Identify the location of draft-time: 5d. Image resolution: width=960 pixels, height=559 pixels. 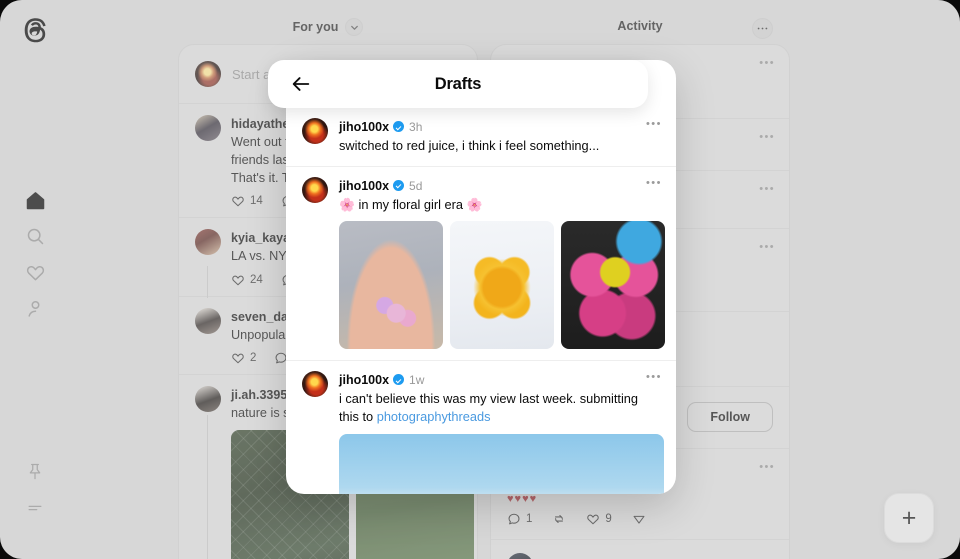
(416, 185).